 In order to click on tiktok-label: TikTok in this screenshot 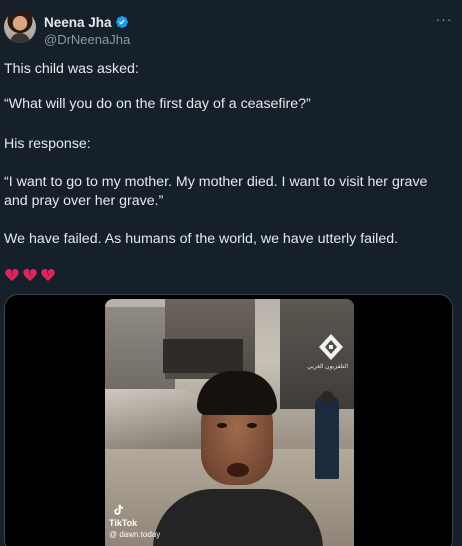, I will do `click(123, 523)`.